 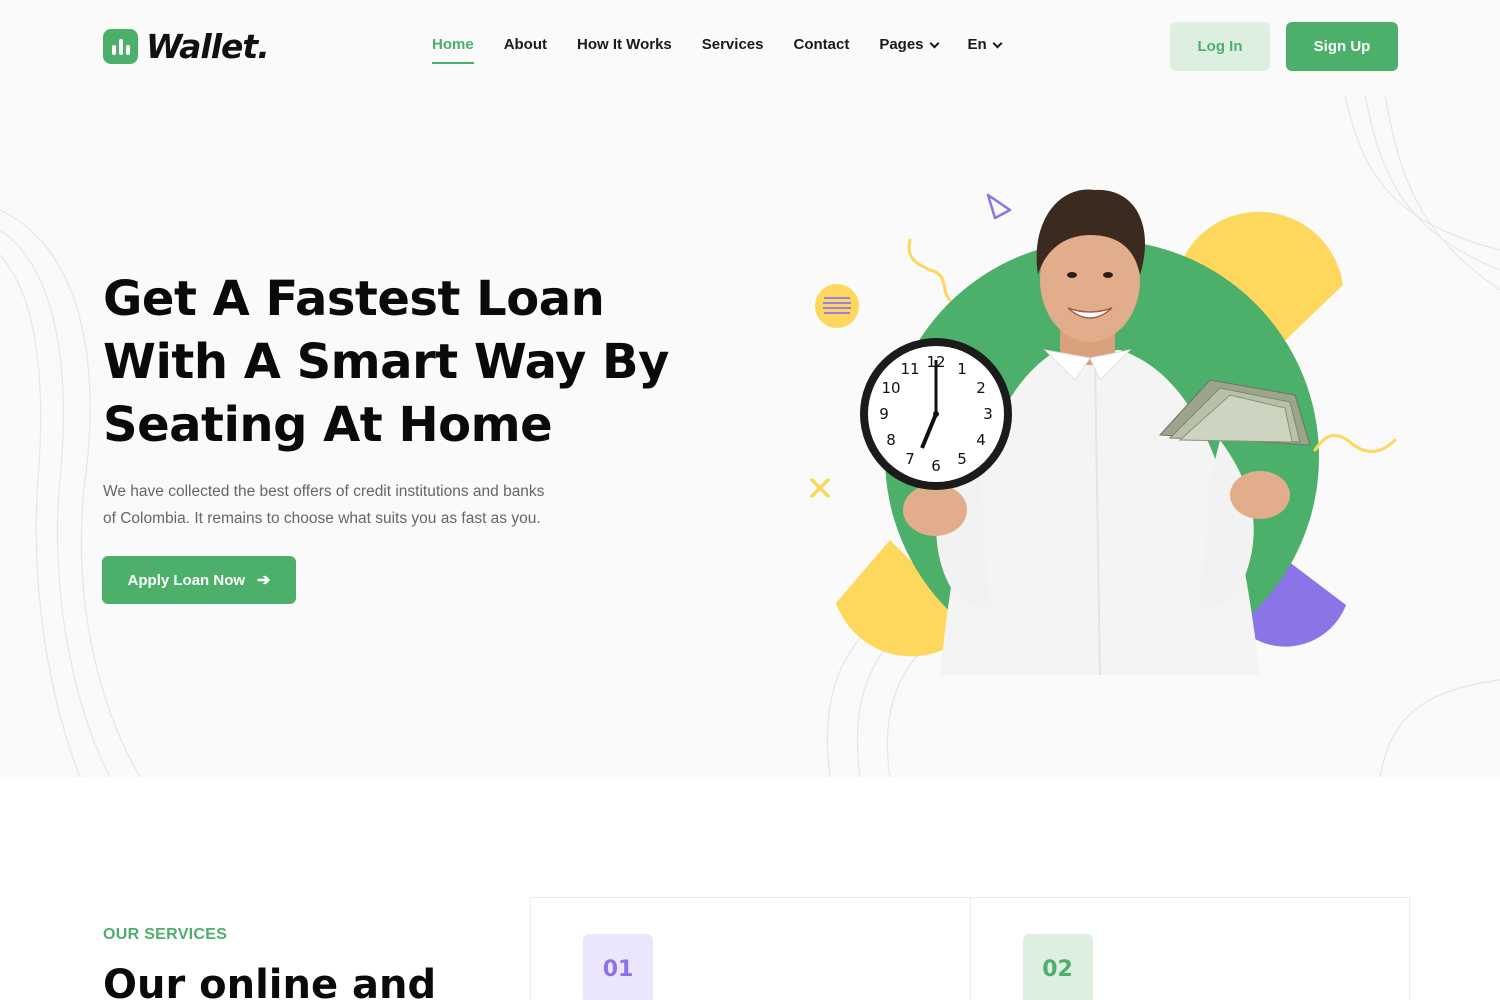 What do you see at coordinates (981, 440) in the screenshot?
I see `clock-numeral: 4` at bounding box center [981, 440].